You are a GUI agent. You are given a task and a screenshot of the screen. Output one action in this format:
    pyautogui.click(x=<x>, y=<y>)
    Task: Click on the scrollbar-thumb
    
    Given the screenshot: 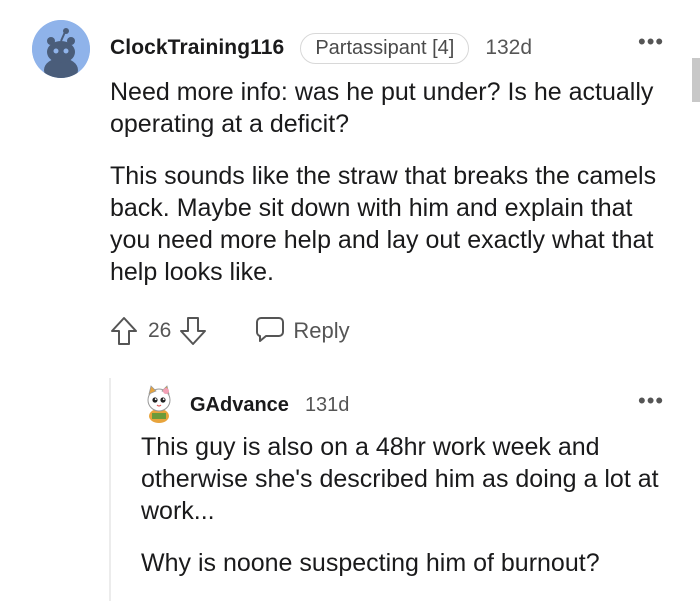 What is the action you would take?
    pyautogui.click(x=696, y=80)
    